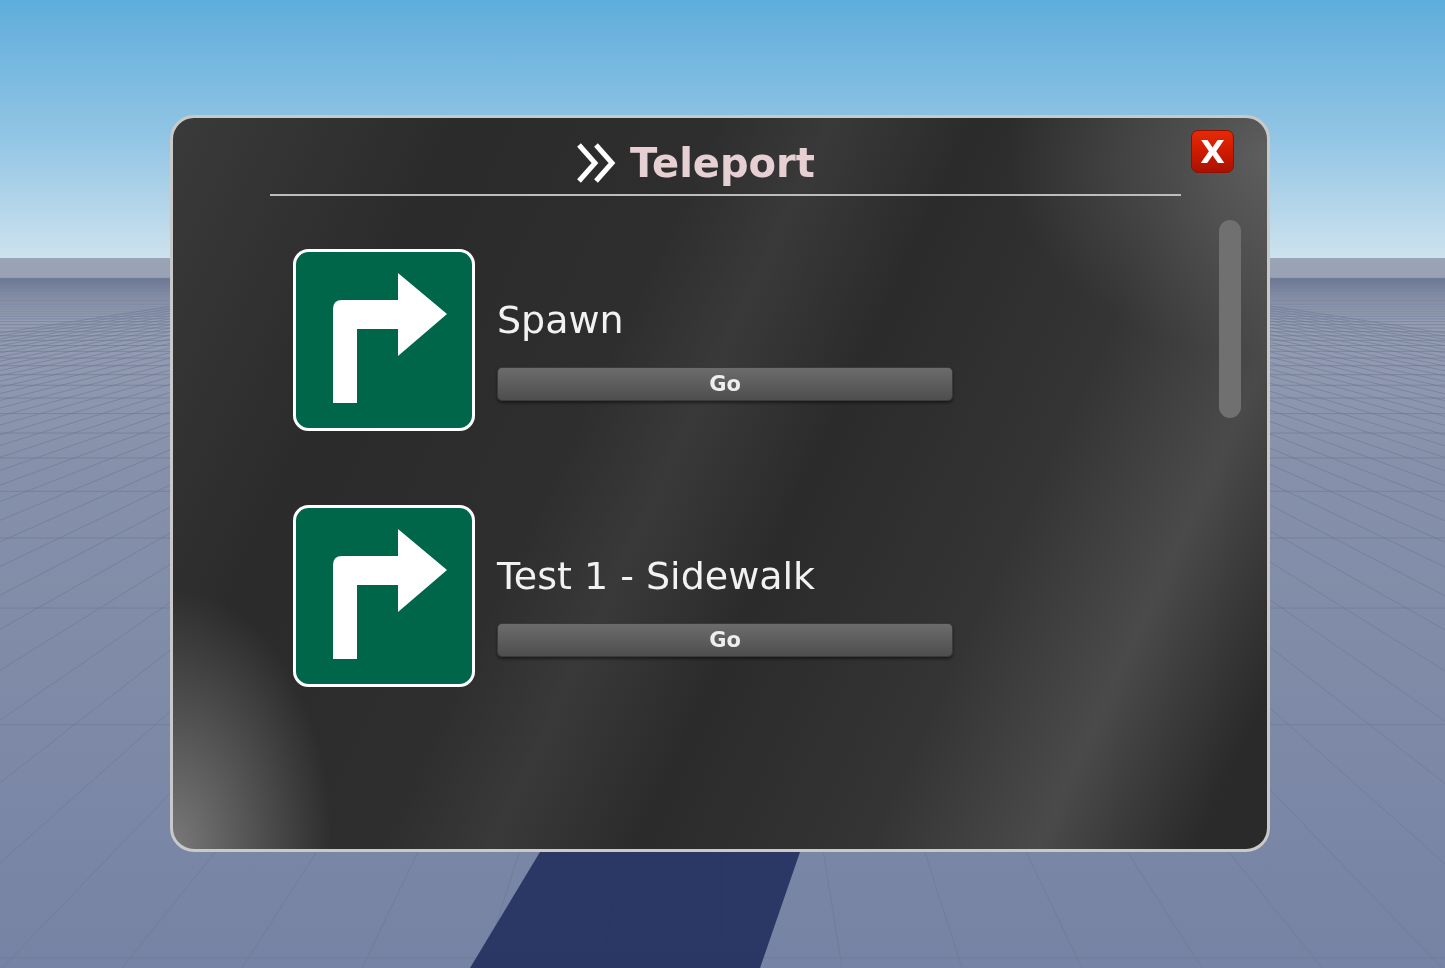  What do you see at coordinates (1212, 151) in the screenshot?
I see `close-button: X` at bounding box center [1212, 151].